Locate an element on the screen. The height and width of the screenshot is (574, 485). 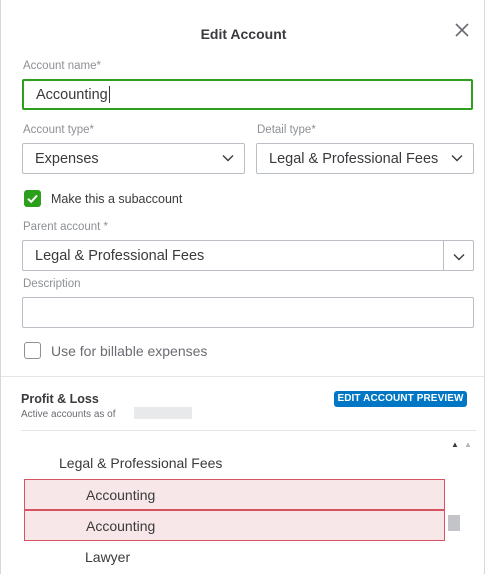
tree-item-child: Lawyer is located at coordinates (108, 557).